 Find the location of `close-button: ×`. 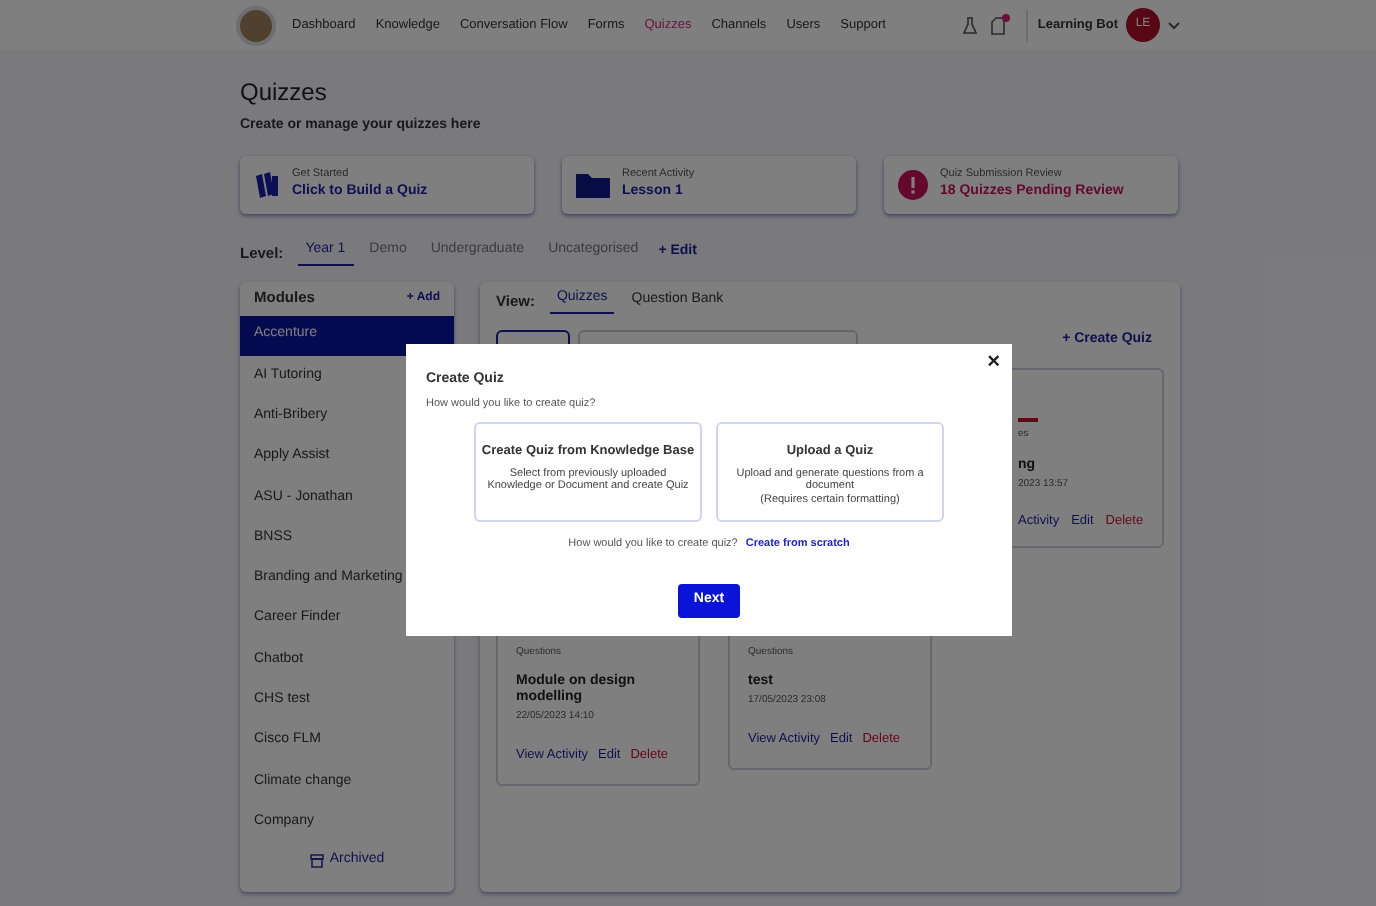

close-button: × is located at coordinates (993, 363).